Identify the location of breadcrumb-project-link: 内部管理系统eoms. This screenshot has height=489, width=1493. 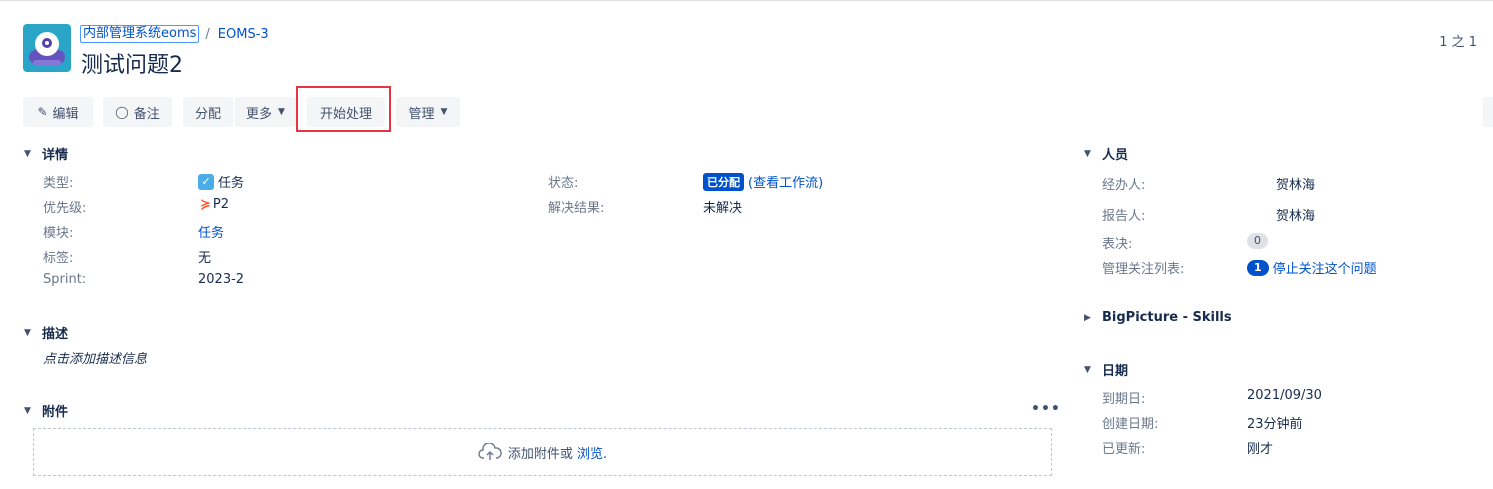
(140, 34).